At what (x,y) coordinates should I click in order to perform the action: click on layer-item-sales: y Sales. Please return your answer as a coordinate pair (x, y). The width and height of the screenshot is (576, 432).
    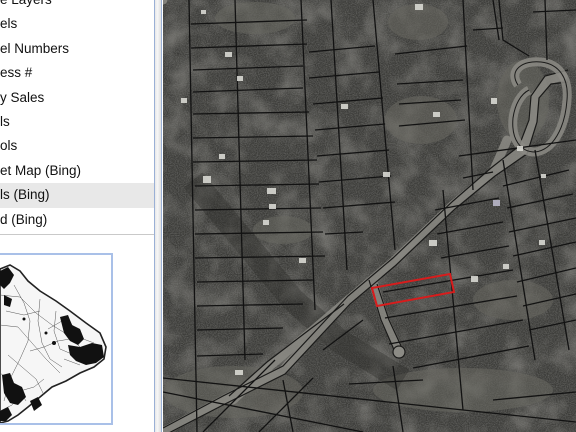
    Looking at the image, I should click on (77, 98).